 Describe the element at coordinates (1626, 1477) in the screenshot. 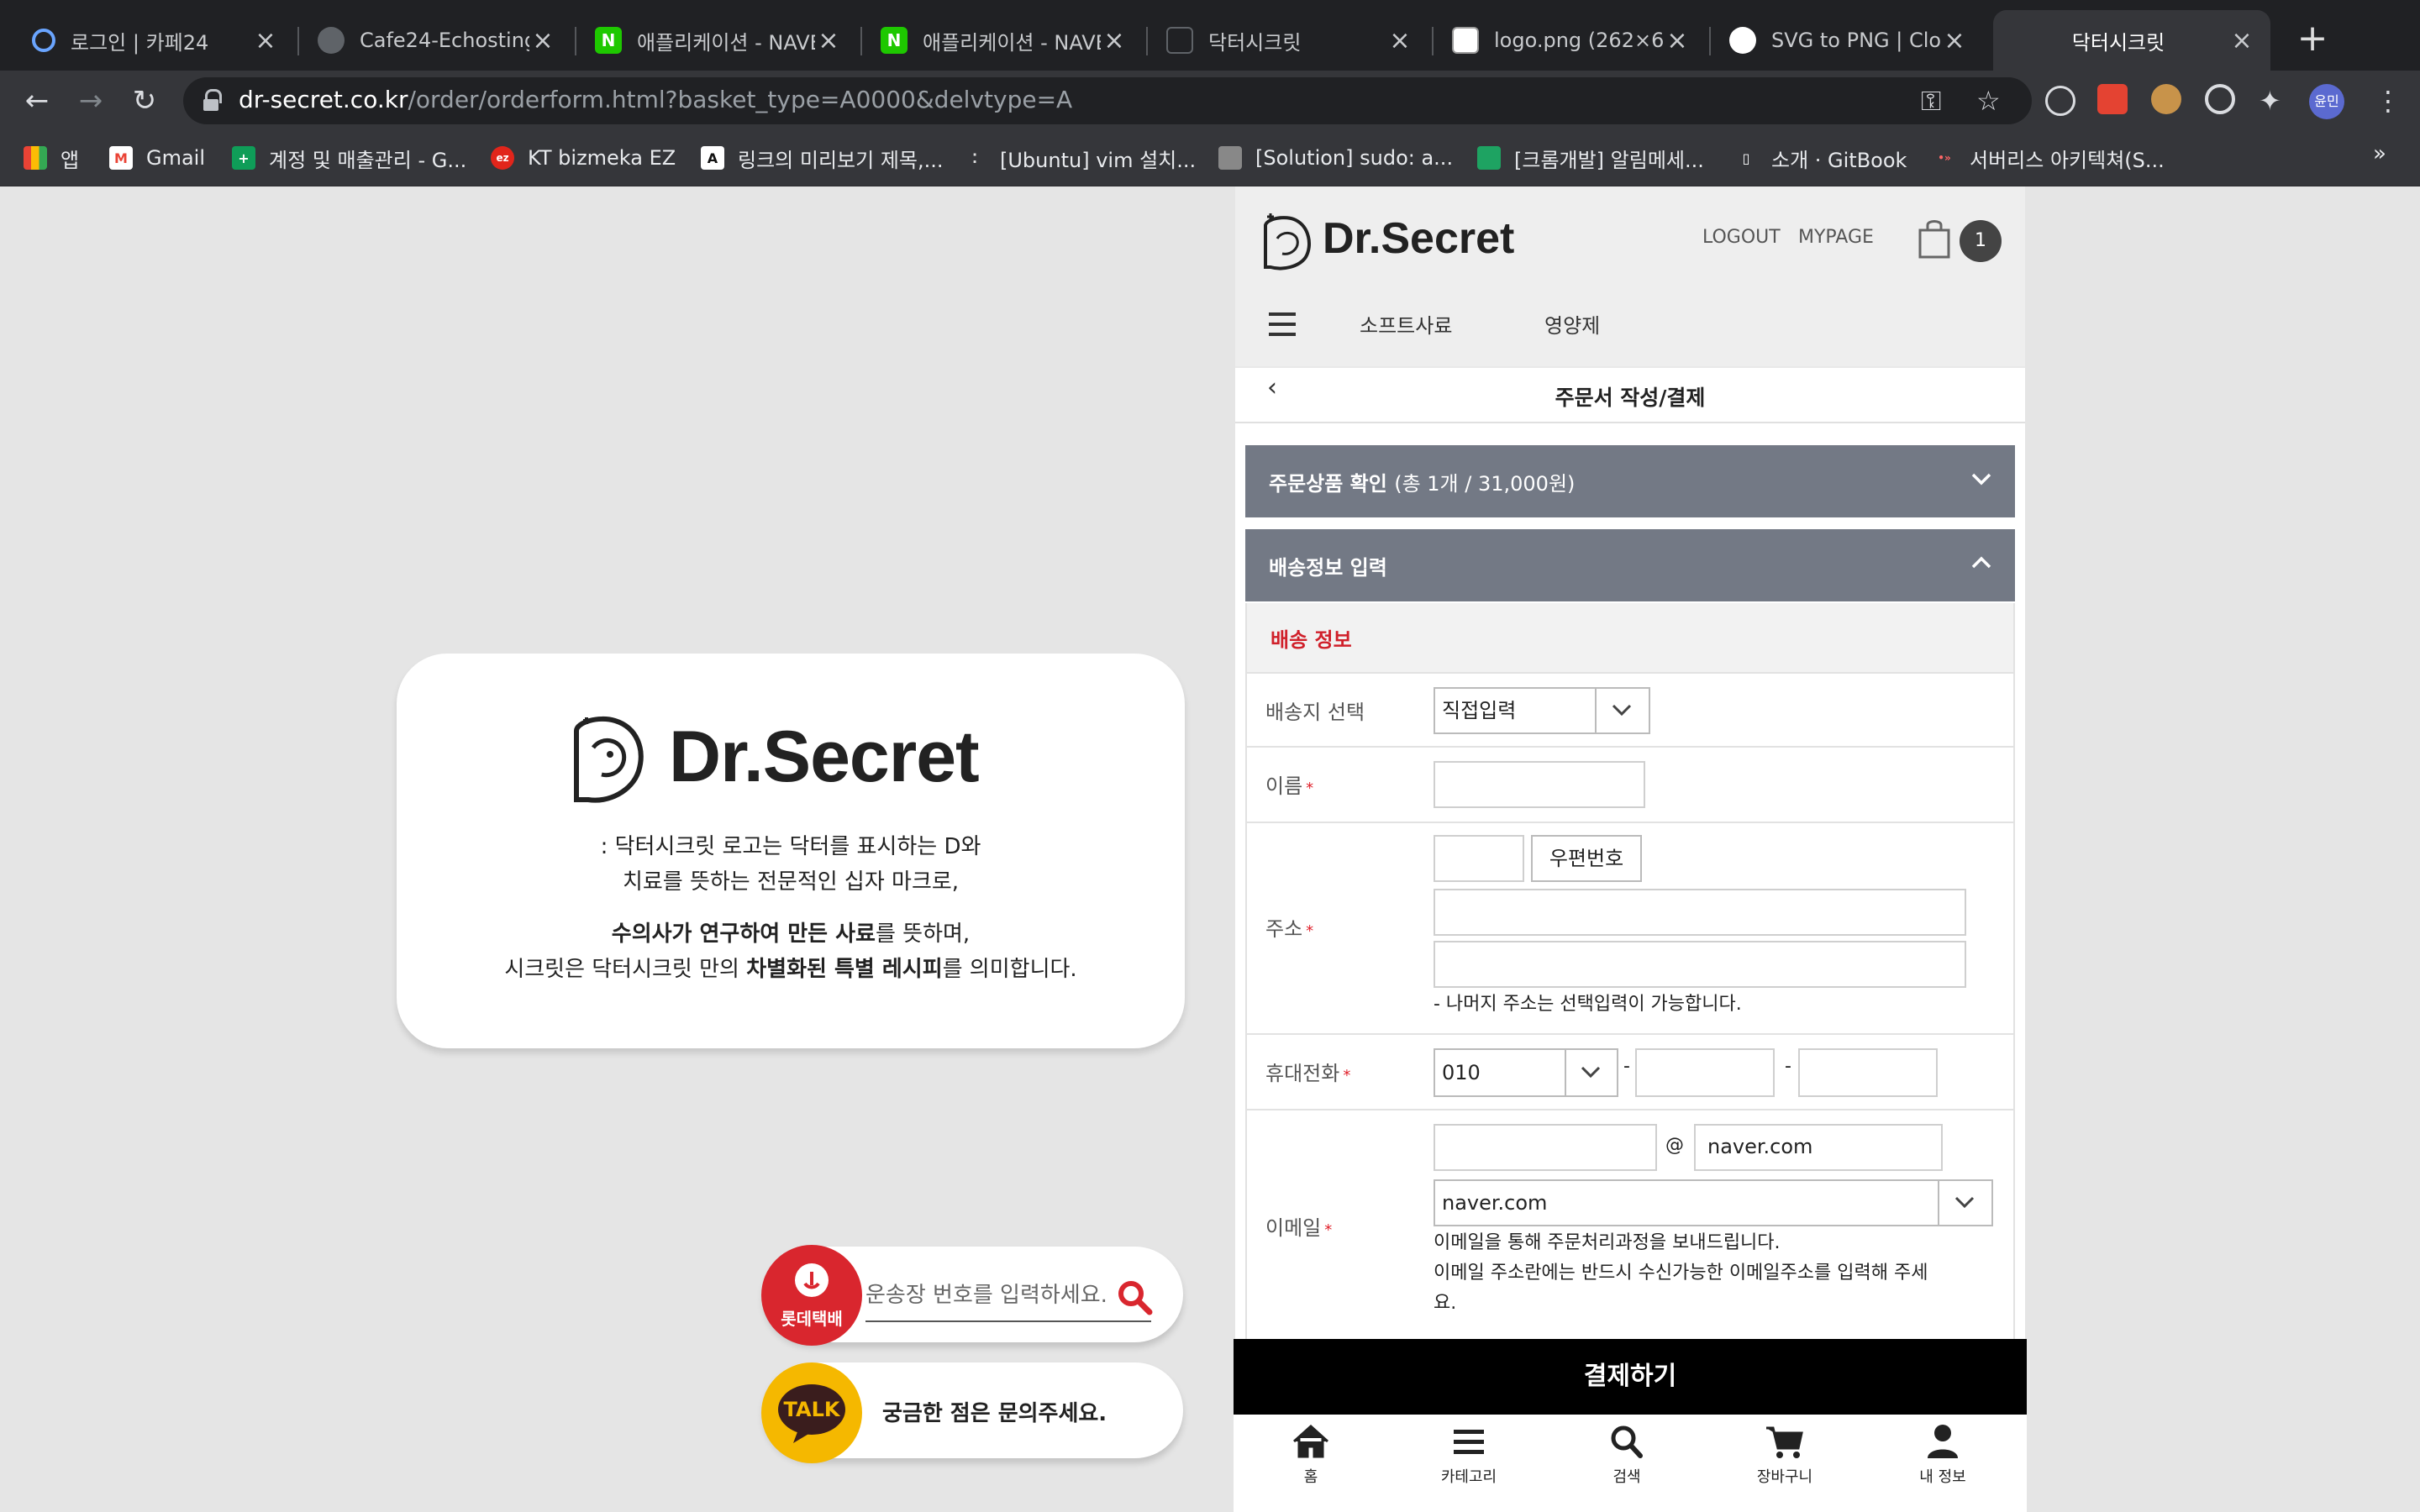

I see `bottom-nav-label: 검색` at that location.